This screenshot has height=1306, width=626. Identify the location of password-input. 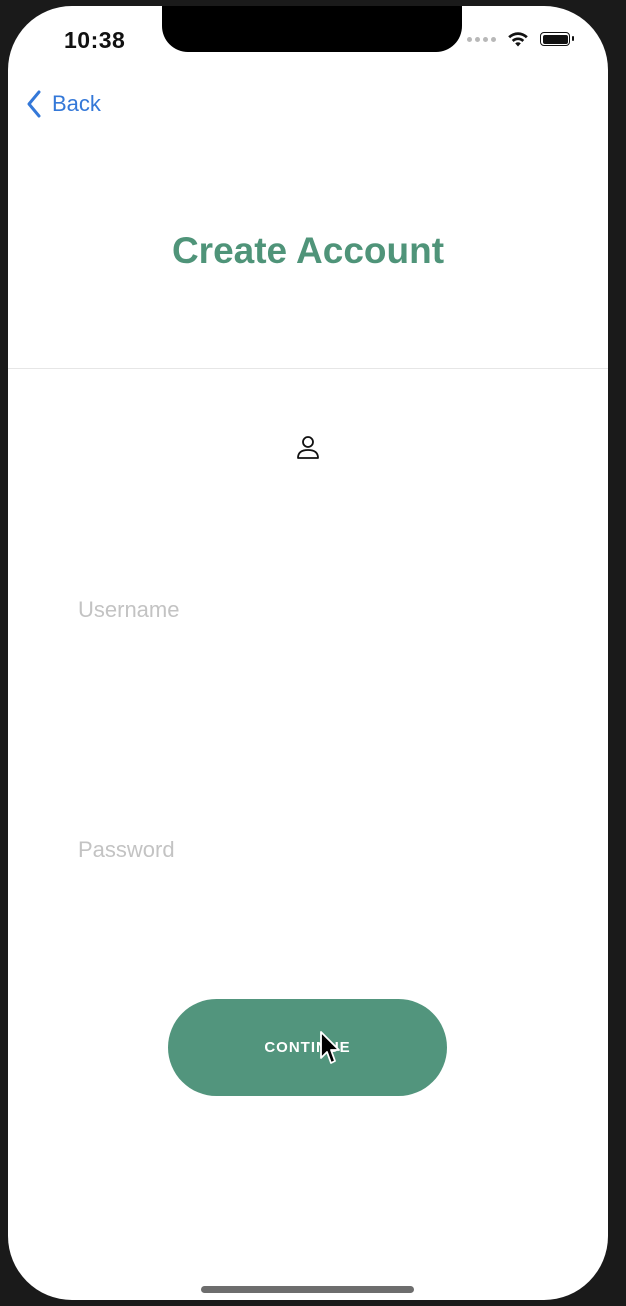
(308, 850).